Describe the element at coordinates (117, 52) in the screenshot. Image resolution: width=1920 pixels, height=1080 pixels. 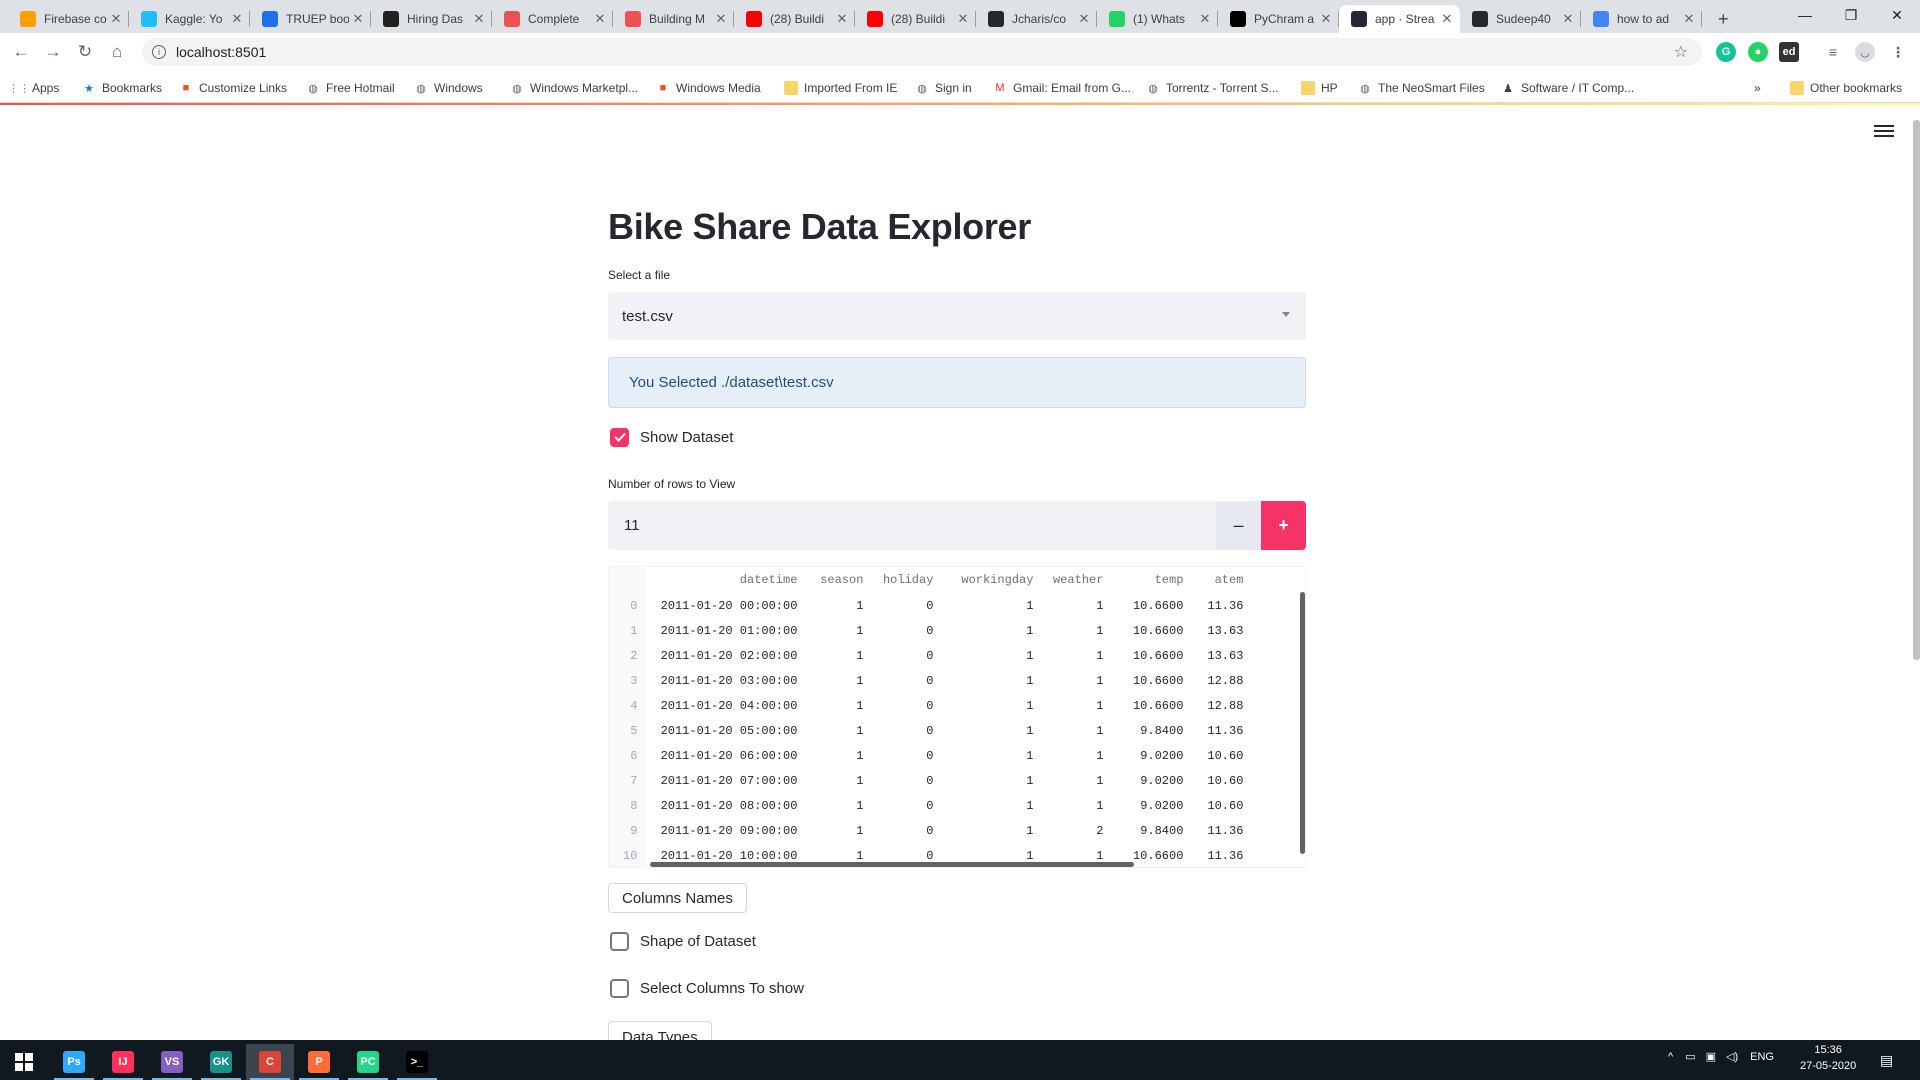
I see `home-icon: ⌂` at that location.